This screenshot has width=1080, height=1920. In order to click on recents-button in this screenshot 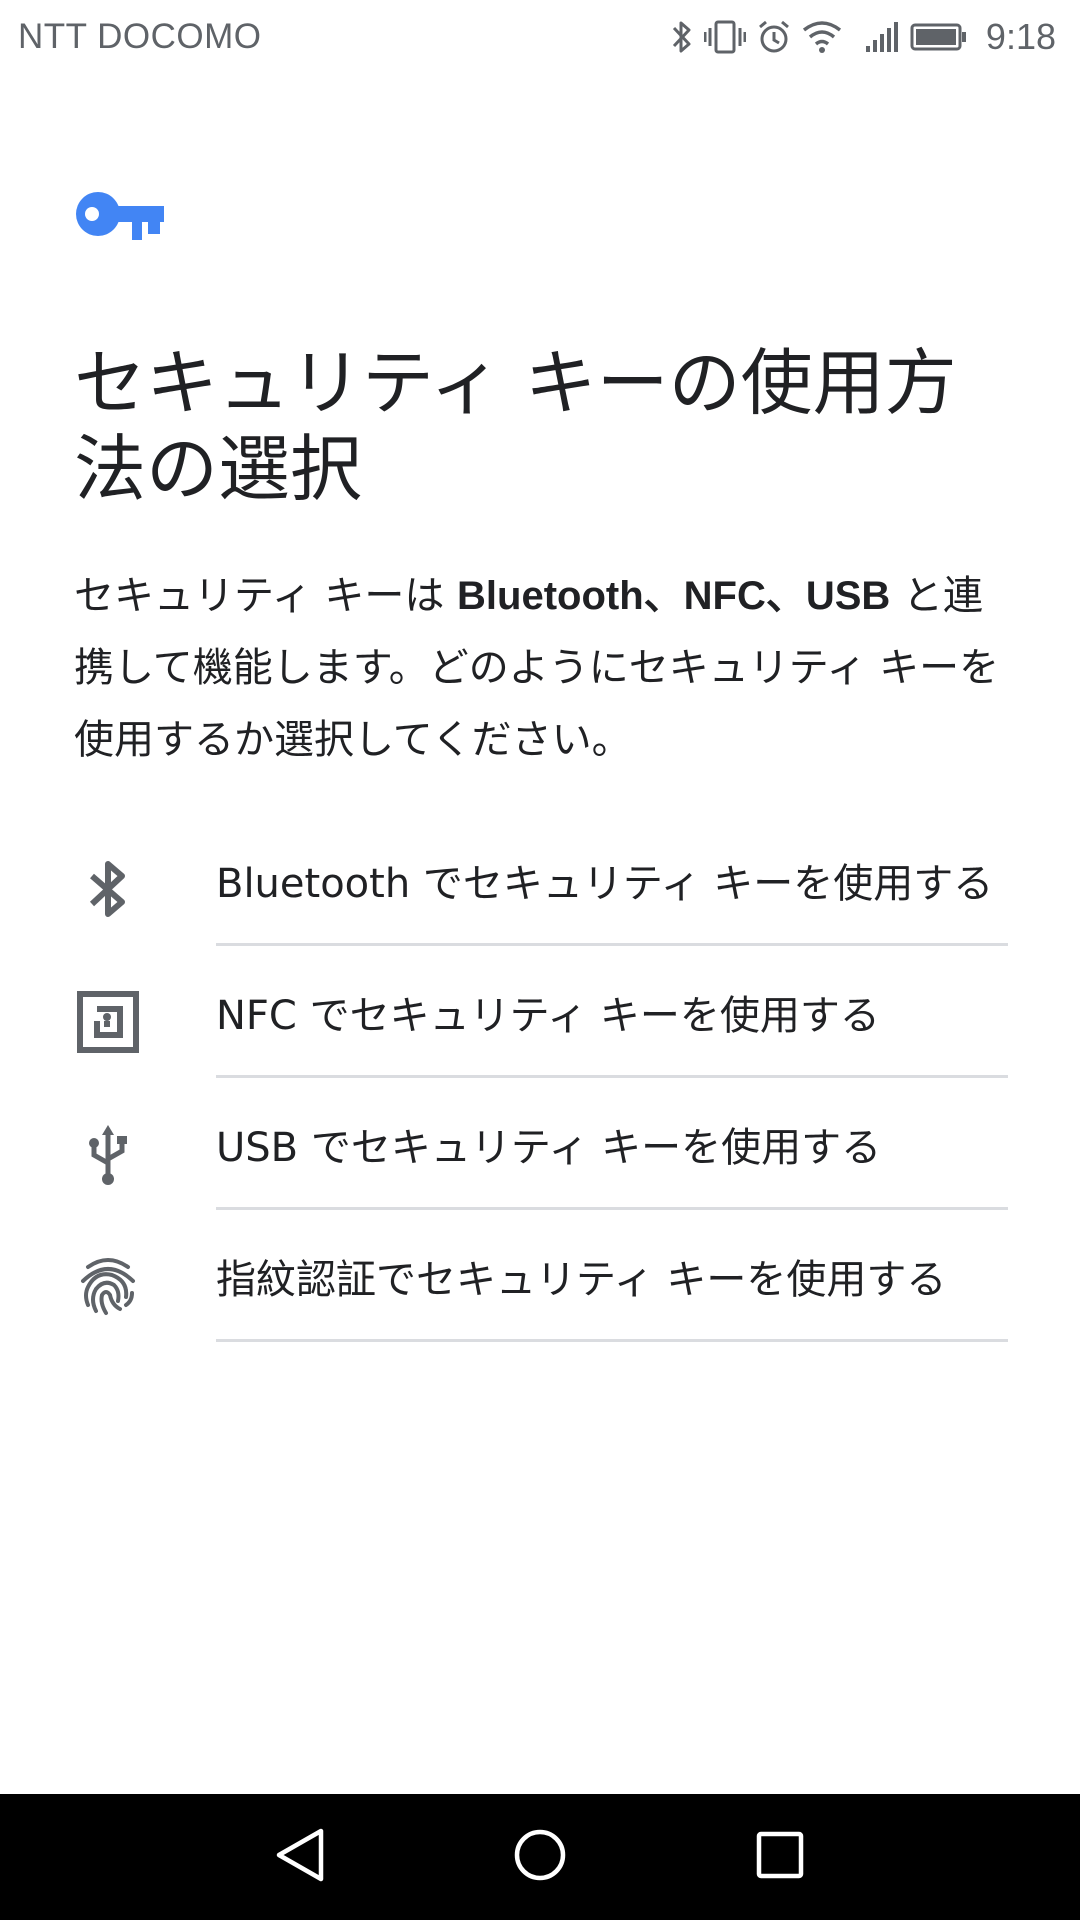, I will do `click(780, 1857)`.